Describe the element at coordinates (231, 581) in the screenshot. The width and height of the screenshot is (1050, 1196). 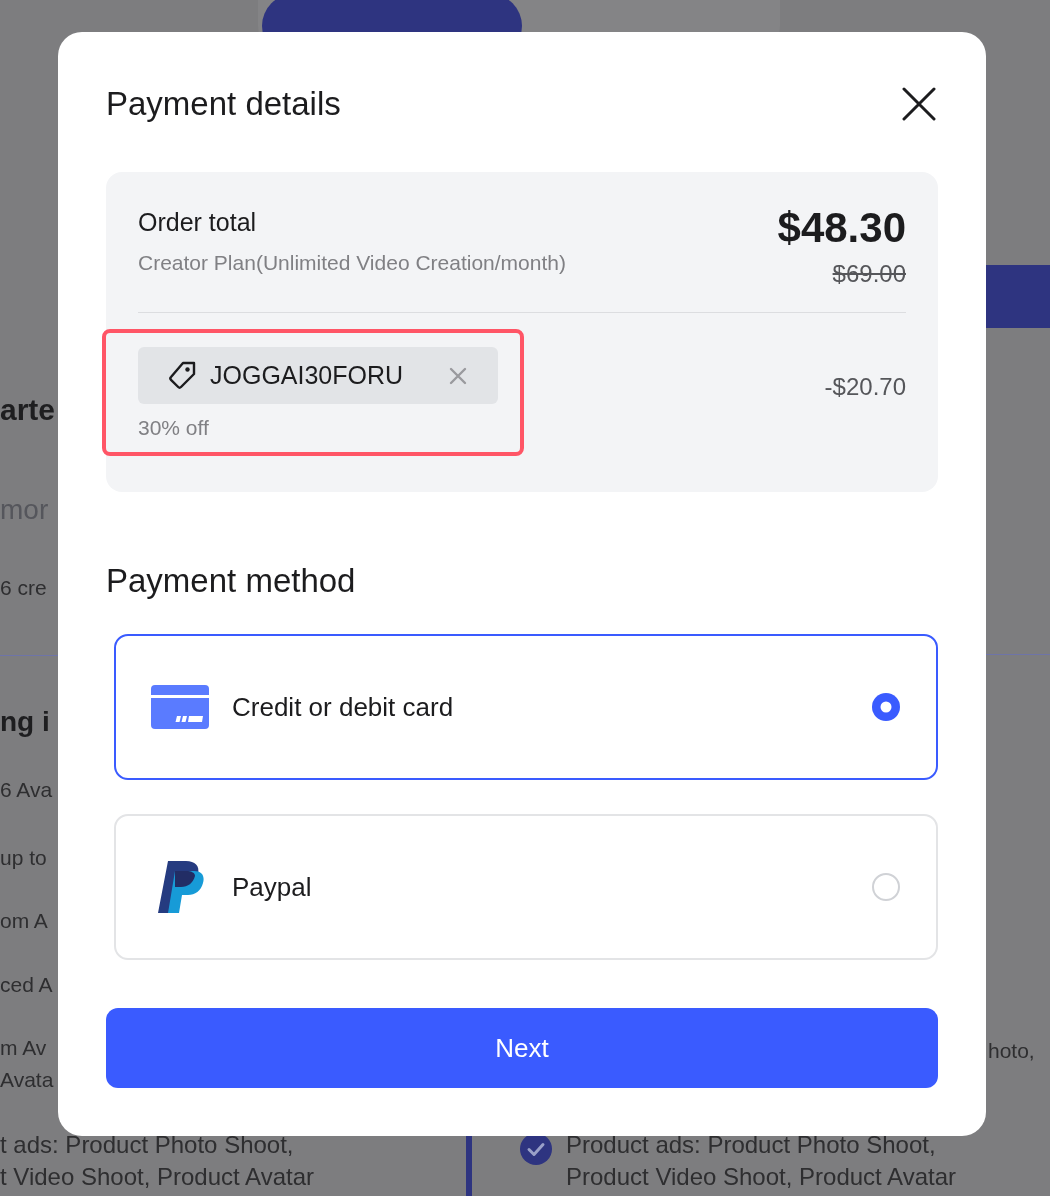
I see `section-title: Payment method` at that location.